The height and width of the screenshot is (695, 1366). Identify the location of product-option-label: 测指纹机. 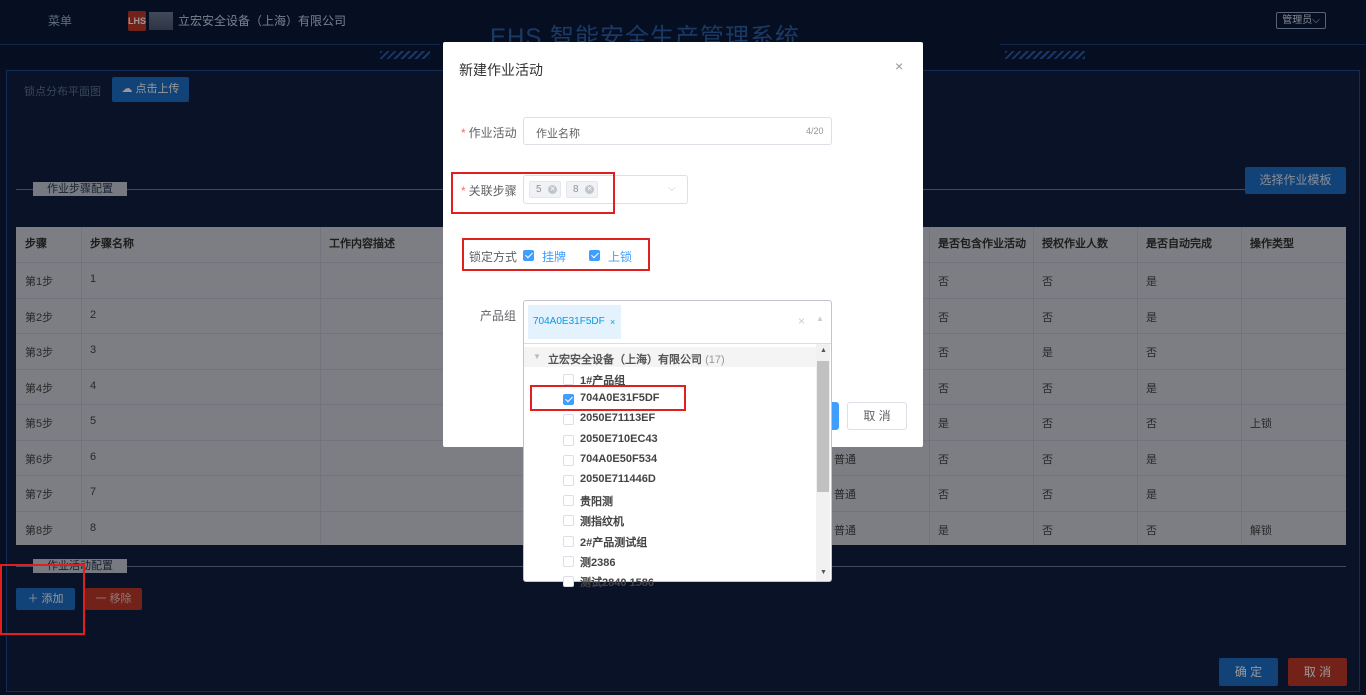
(602, 521).